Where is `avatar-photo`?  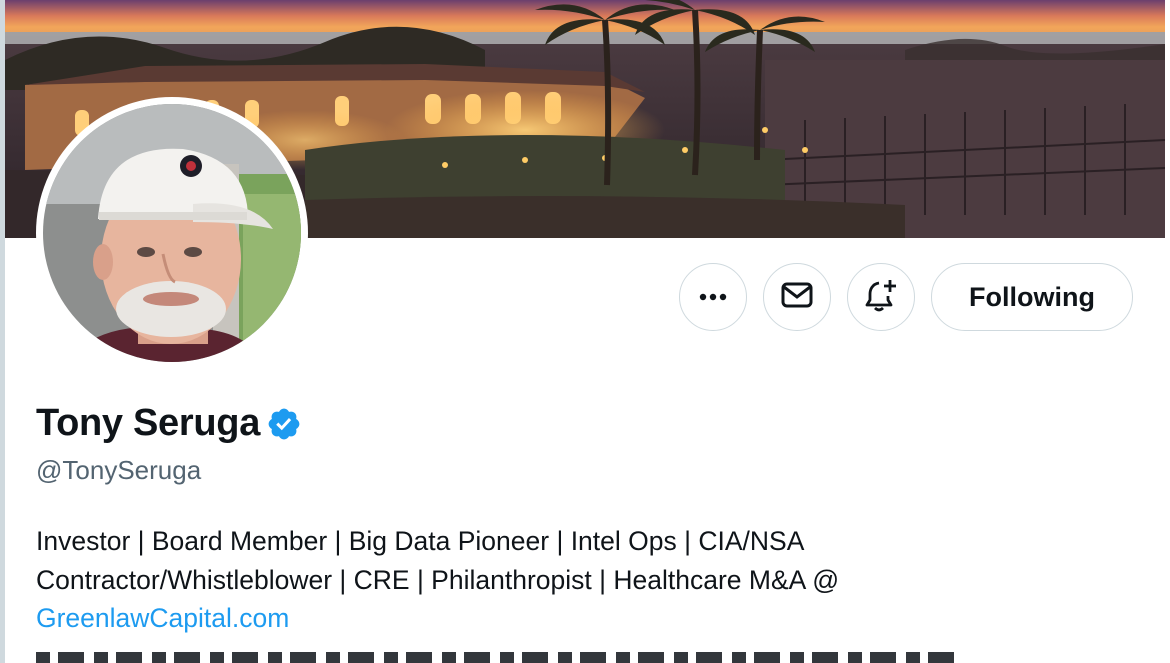 avatar-photo is located at coordinates (172, 233).